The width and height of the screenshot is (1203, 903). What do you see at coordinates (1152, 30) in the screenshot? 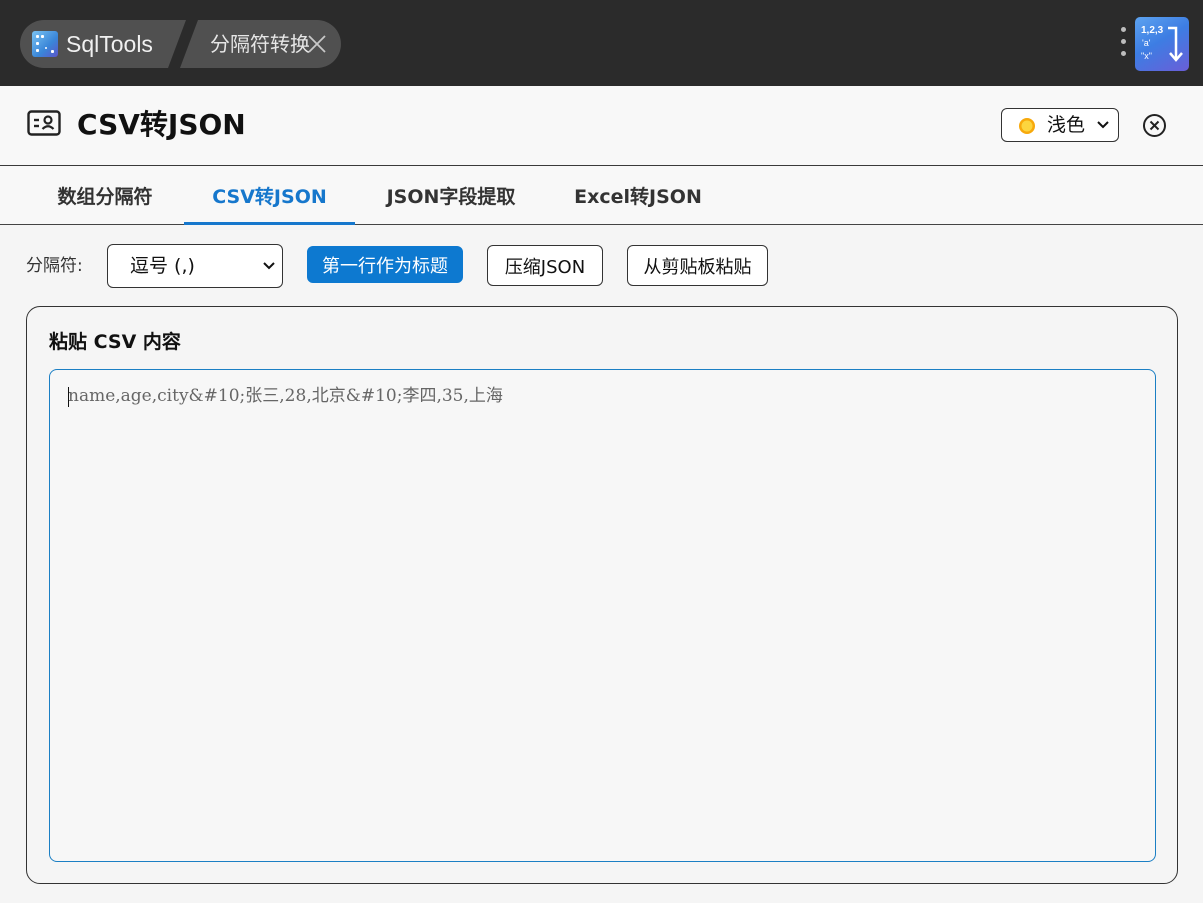
I see `badge-line-1: 1,2,3` at bounding box center [1152, 30].